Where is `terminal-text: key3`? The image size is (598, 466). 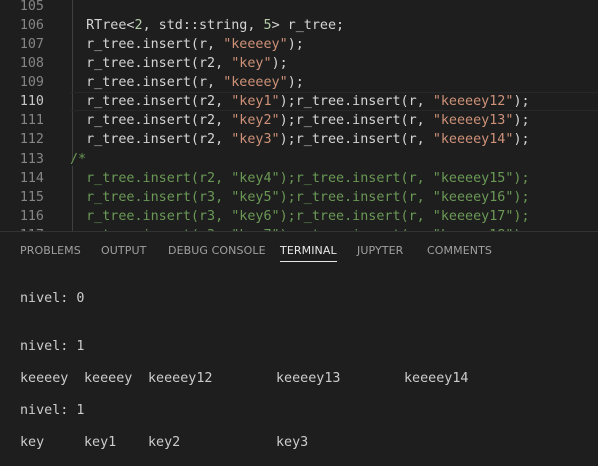 terminal-text: key3 is located at coordinates (292, 442).